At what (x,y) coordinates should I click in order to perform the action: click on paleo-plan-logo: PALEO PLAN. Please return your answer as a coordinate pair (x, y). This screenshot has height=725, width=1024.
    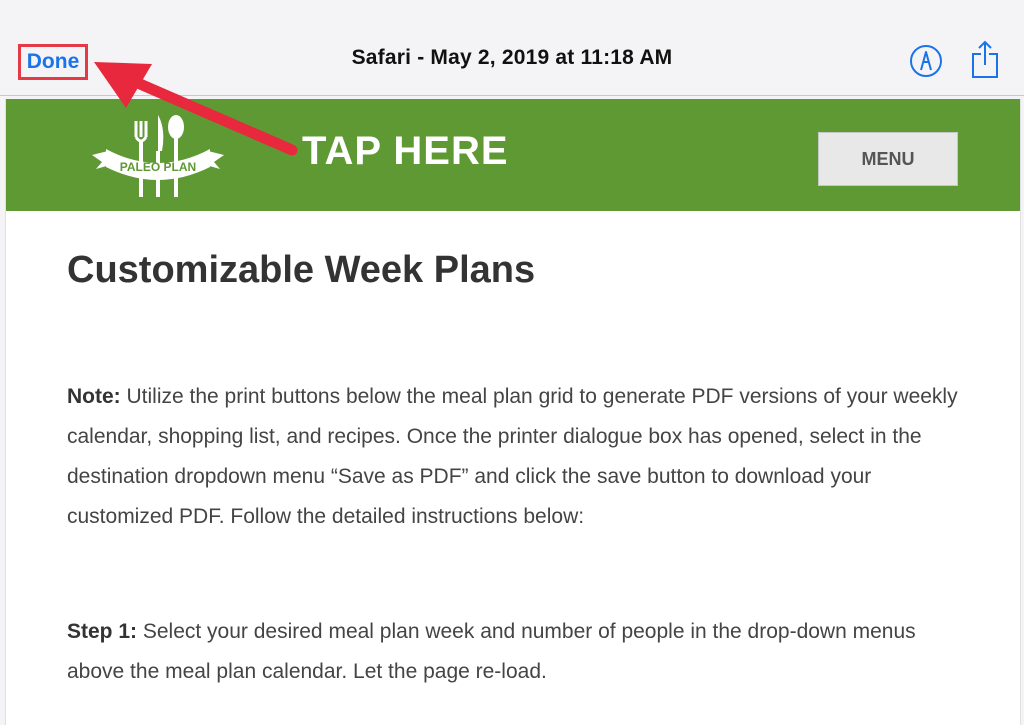
    Looking at the image, I should click on (158, 157).